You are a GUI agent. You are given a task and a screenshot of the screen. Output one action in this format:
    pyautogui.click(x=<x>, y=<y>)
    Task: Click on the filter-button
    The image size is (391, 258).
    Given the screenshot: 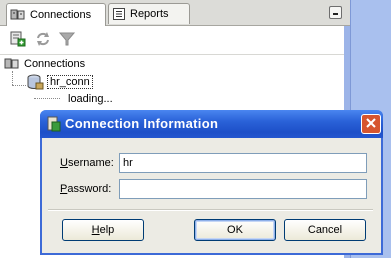 What is the action you would take?
    pyautogui.click(x=67, y=40)
    